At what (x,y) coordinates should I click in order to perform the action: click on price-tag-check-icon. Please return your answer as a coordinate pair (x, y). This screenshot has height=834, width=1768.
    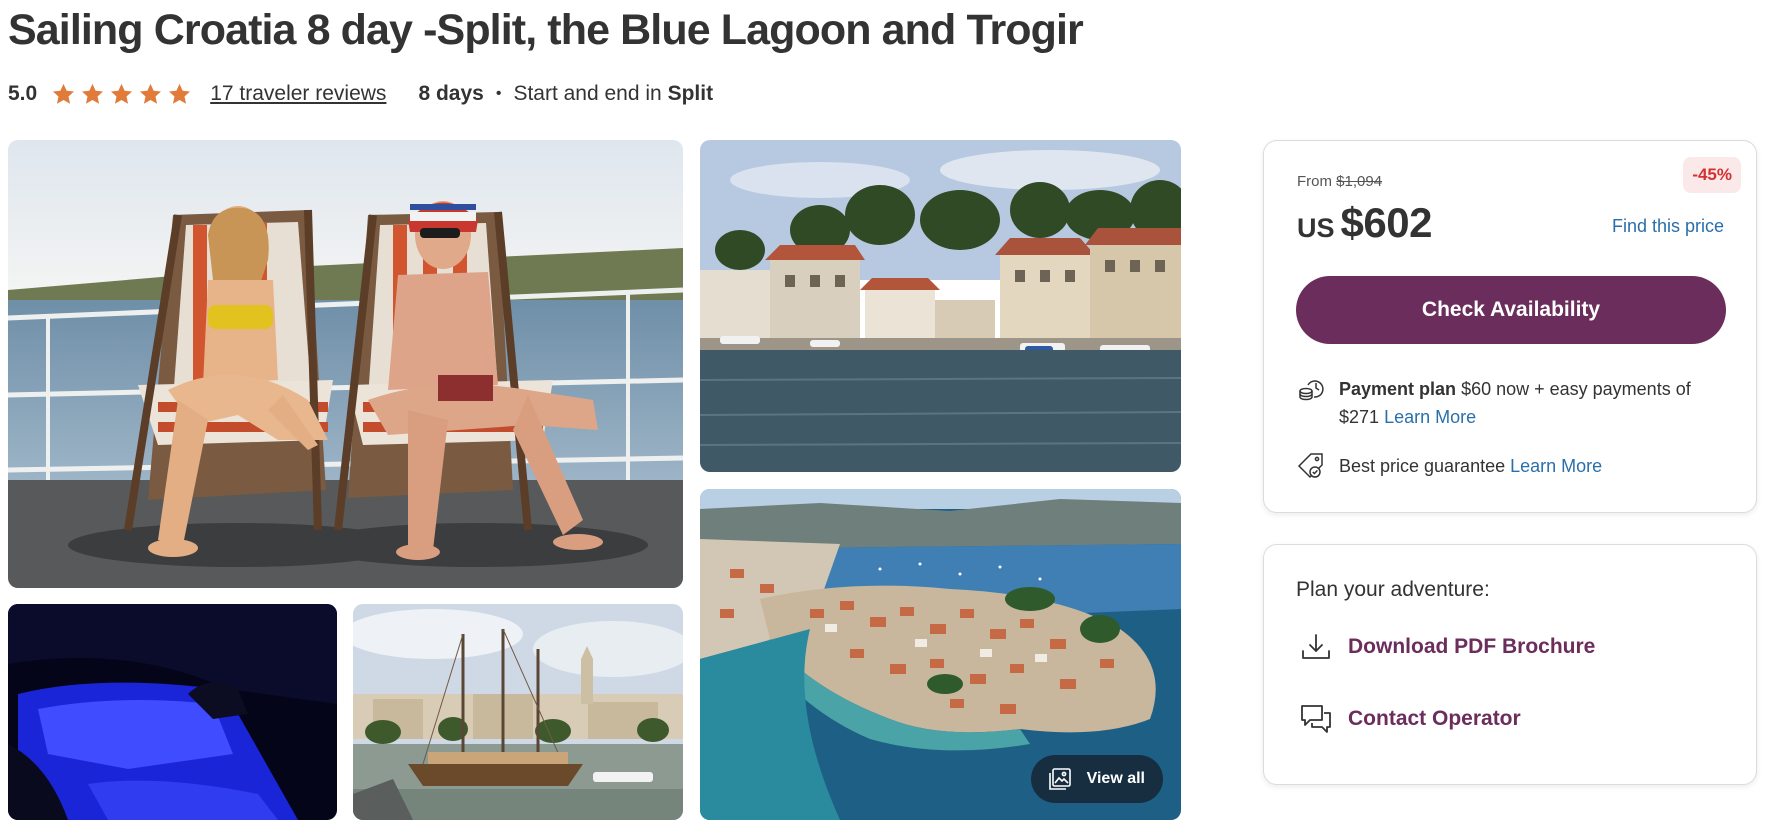
    Looking at the image, I should click on (1310, 466).